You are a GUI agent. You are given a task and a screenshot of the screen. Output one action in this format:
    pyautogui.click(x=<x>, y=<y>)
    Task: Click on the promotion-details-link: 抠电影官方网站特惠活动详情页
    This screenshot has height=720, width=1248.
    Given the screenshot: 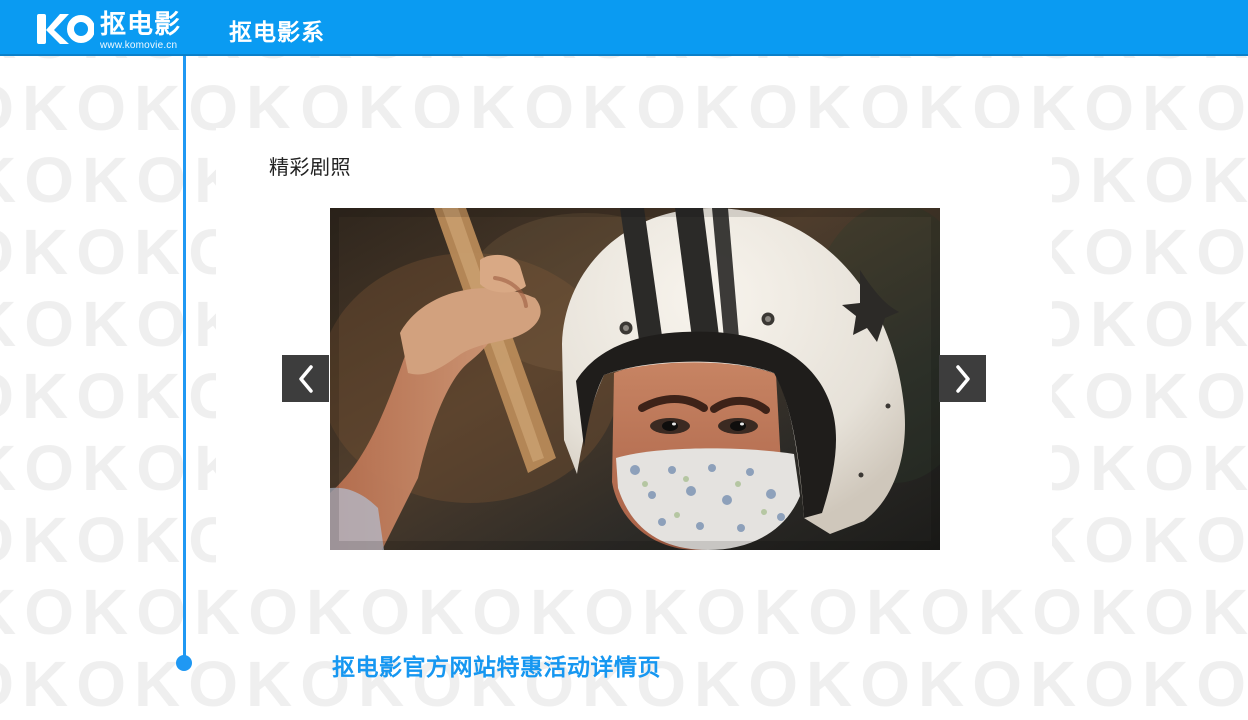 What is the action you would take?
    pyautogui.click(x=496, y=668)
    